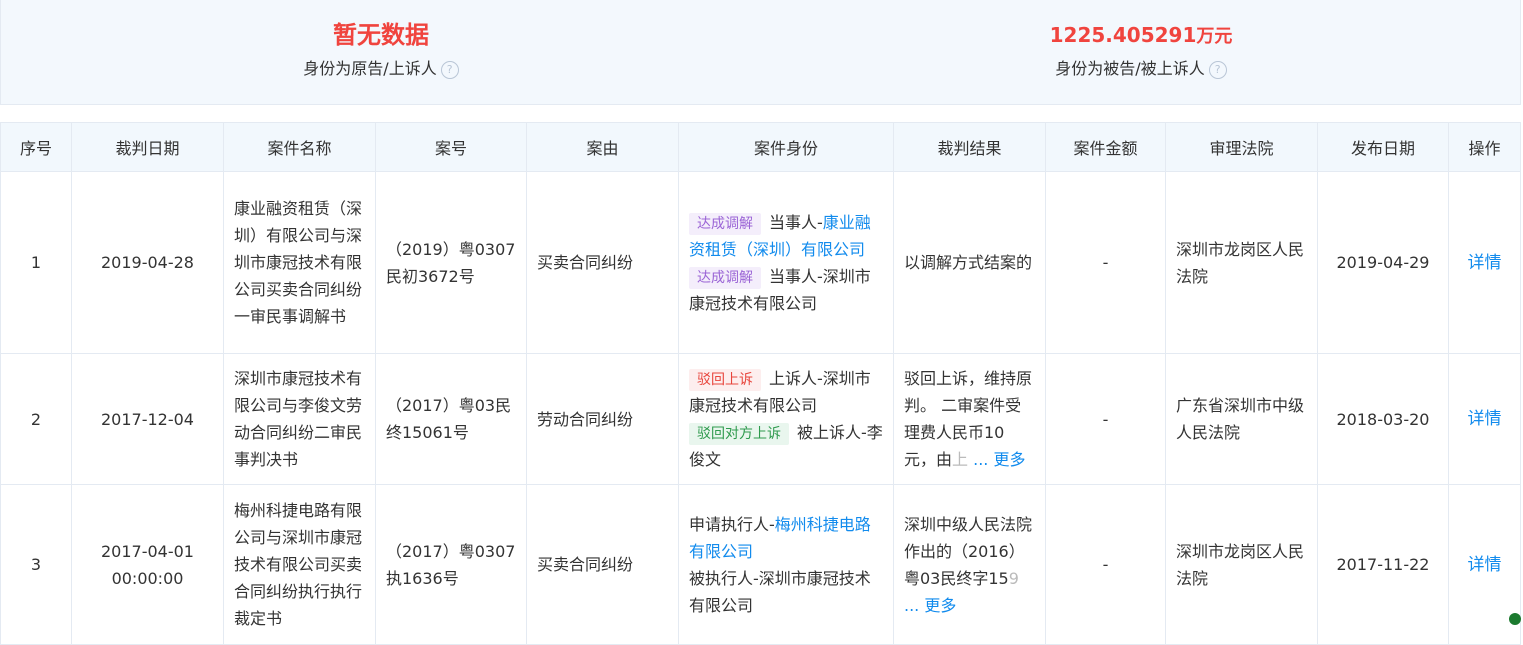  Describe the element at coordinates (369, 68) in the screenshot. I see `plaintiff-label-text: 身份为原告/上诉人` at that location.